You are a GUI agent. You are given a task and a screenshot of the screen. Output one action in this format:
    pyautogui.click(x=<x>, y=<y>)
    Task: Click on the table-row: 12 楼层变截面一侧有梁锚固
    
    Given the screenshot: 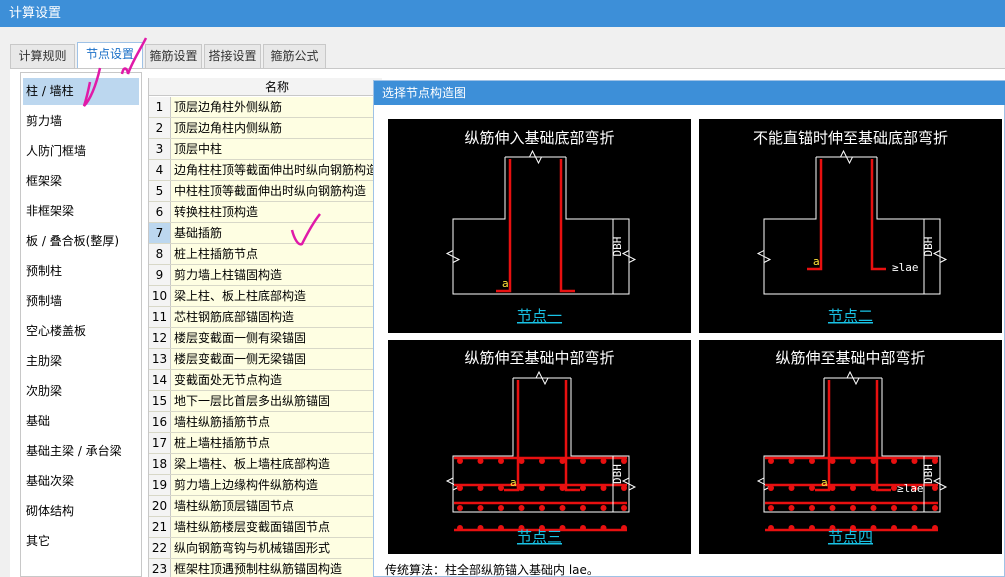 What is the action you would take?
    pyautogui.click(x=265, y=338)
    